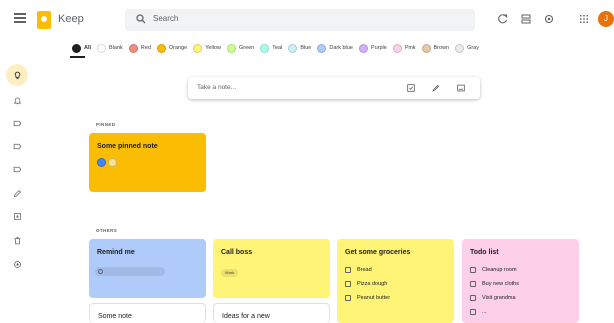  Describe the element at coordinates (237, 252) in the screenshot. I see `note-title: Call boss` at that location.